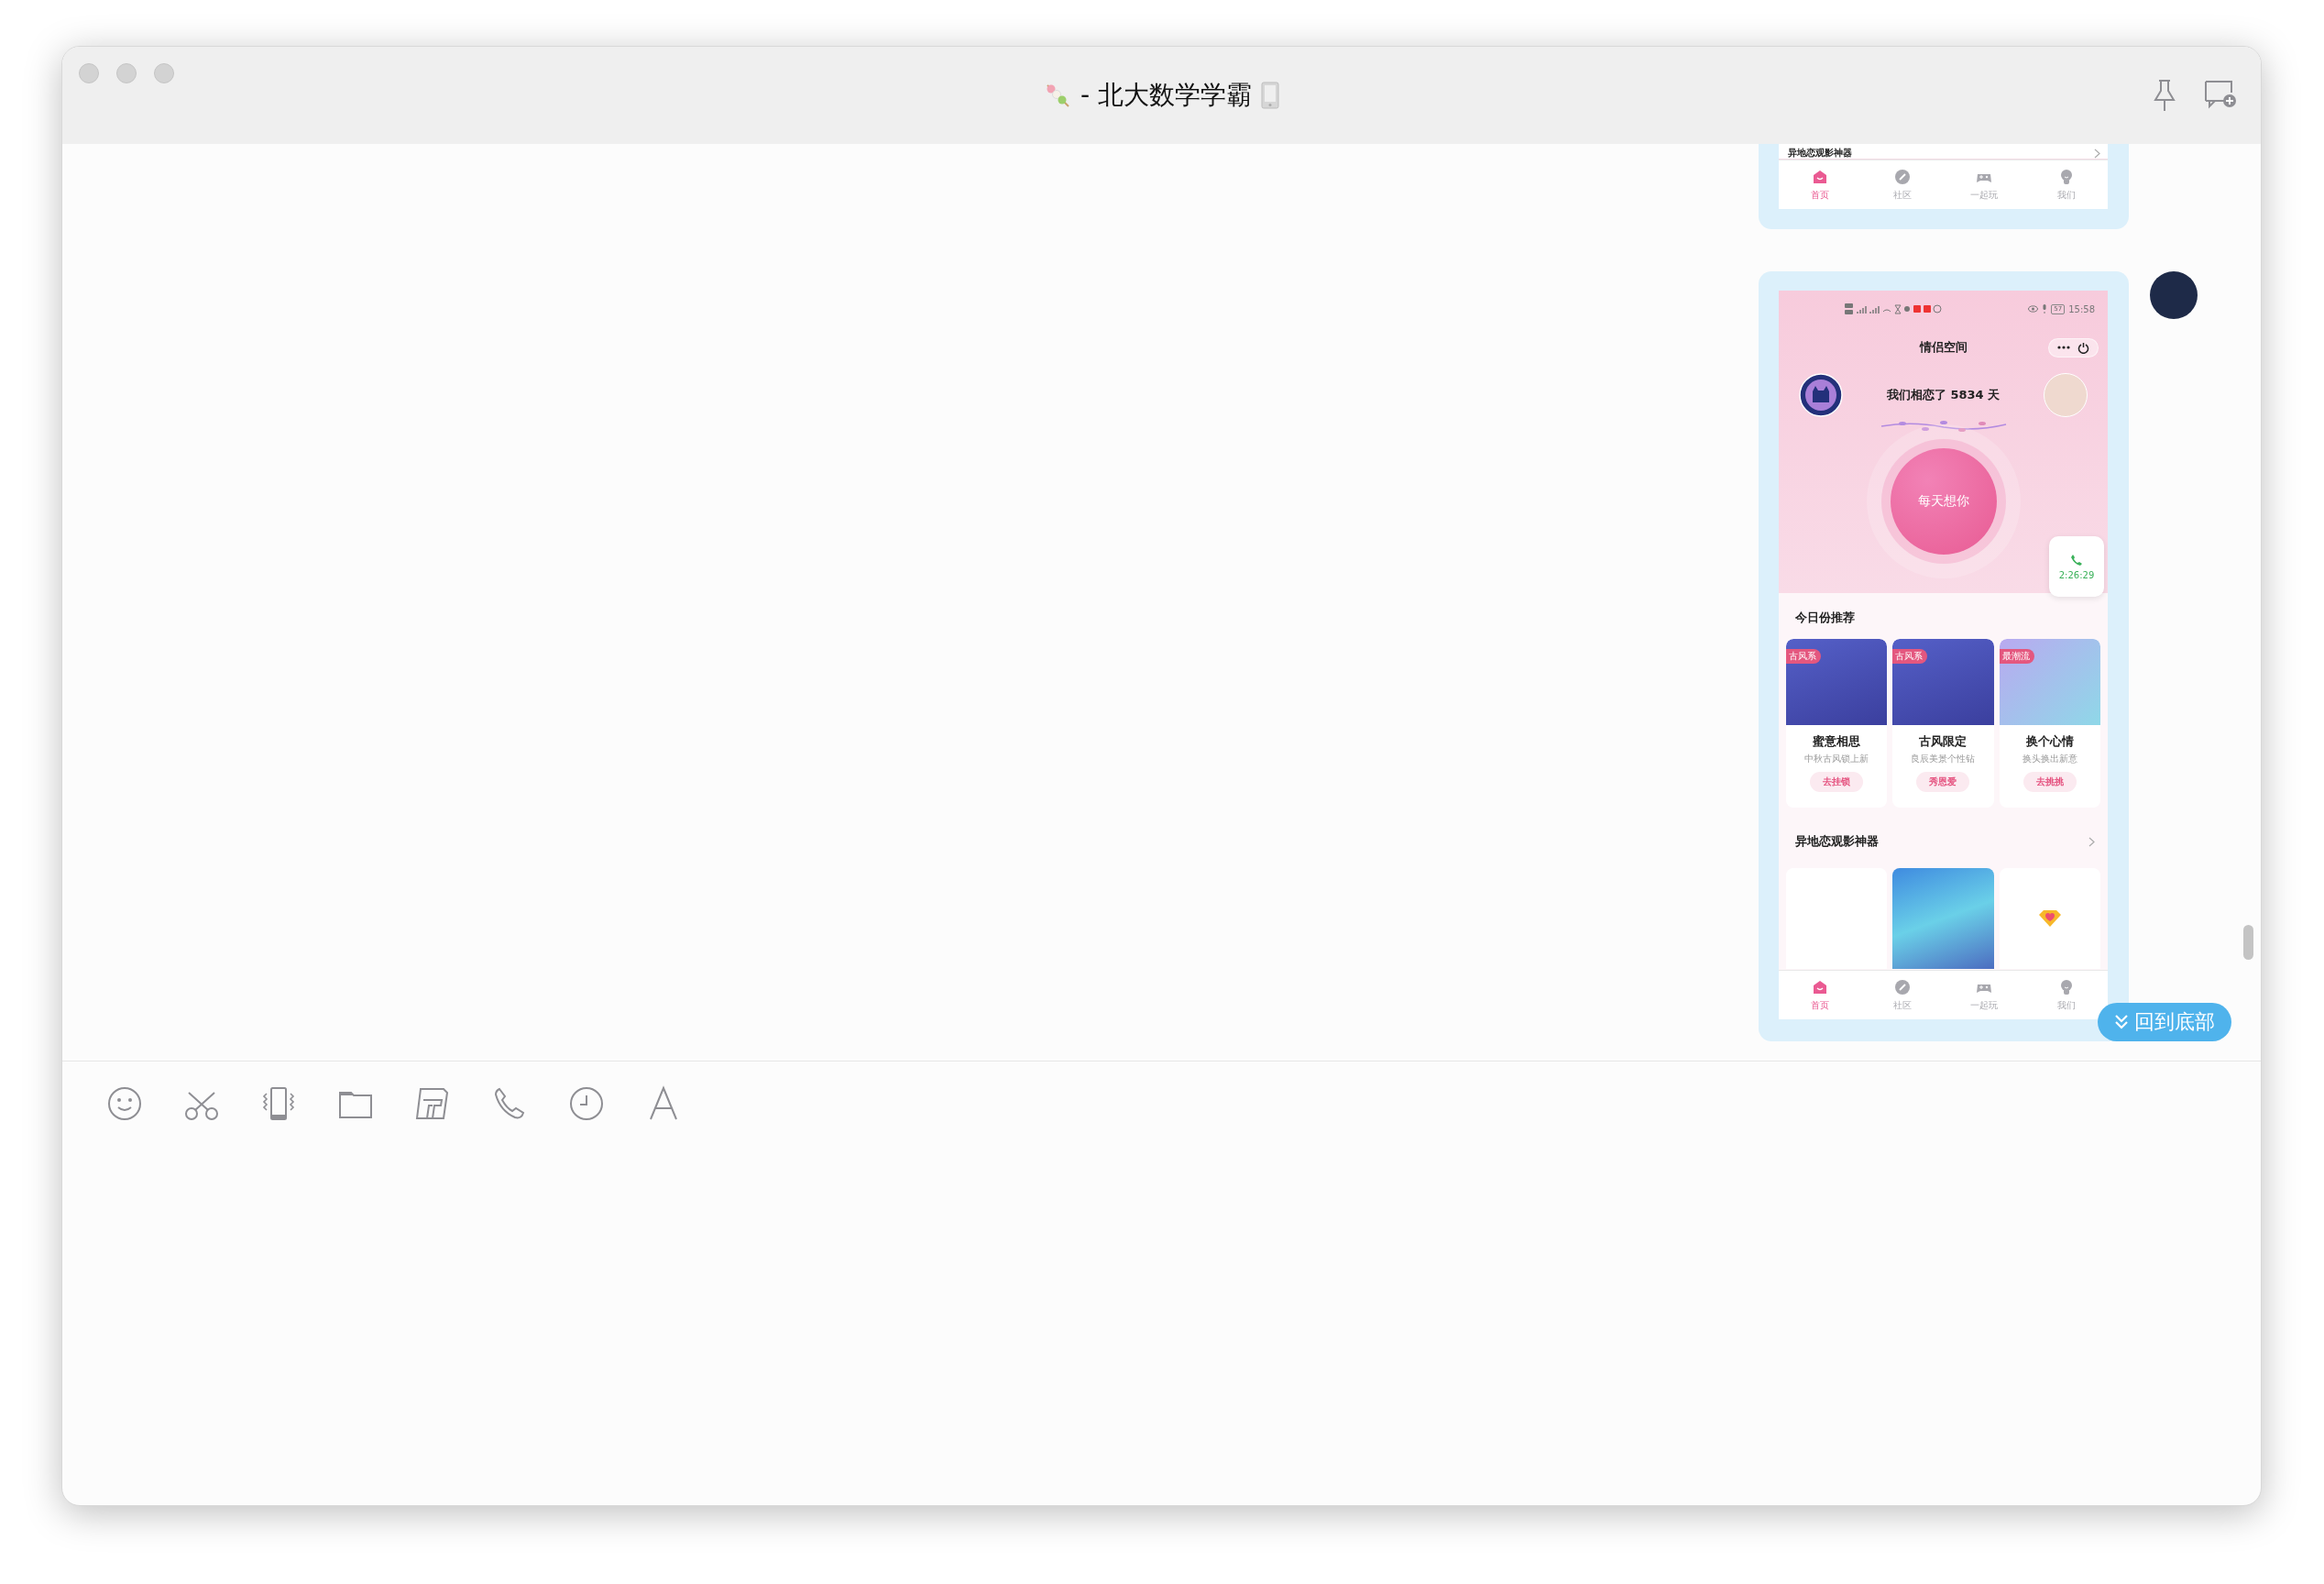  I want to click on card-title: 古风限定, so click(1944, 741).